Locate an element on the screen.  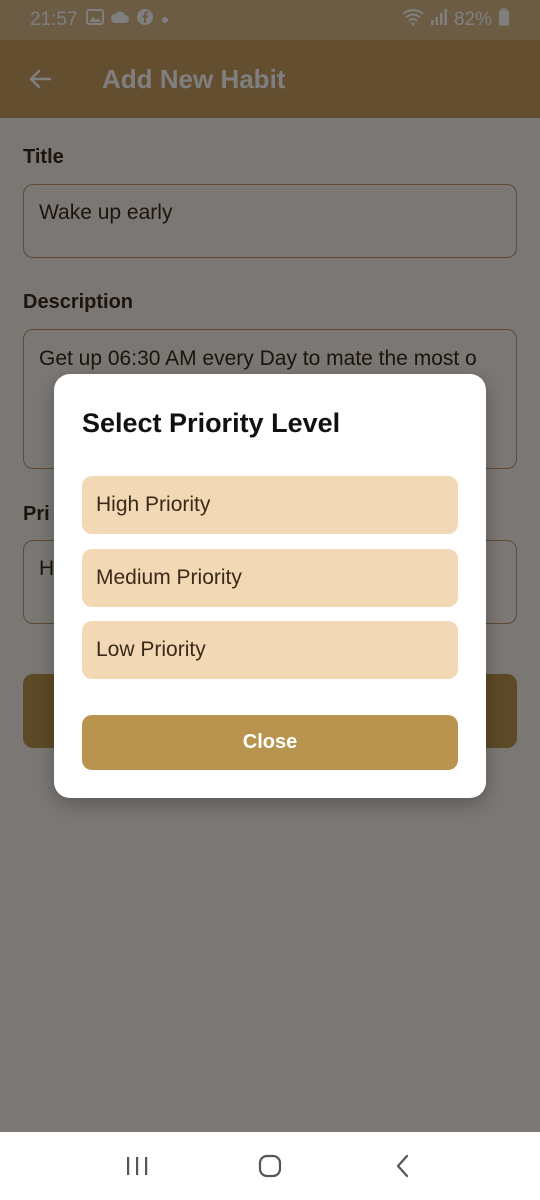
priority-option-low: Low Priority is located at coordinates (270, 650).